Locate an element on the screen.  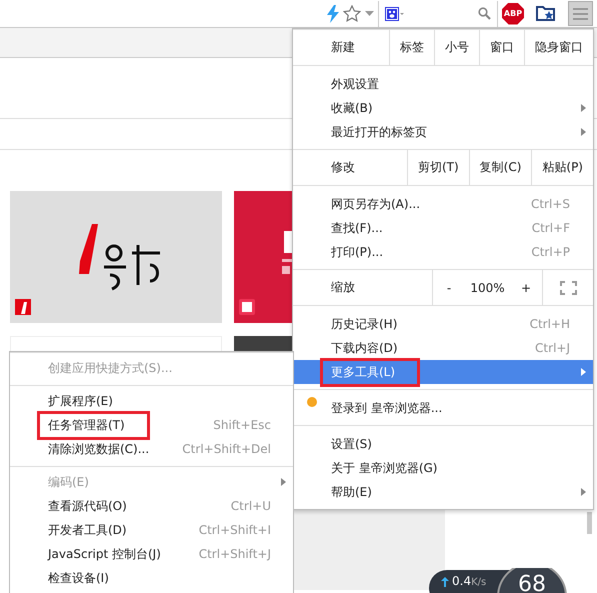
menu-item: 关于 皇帝浏览器(G) is located at coordinates (443, 468).